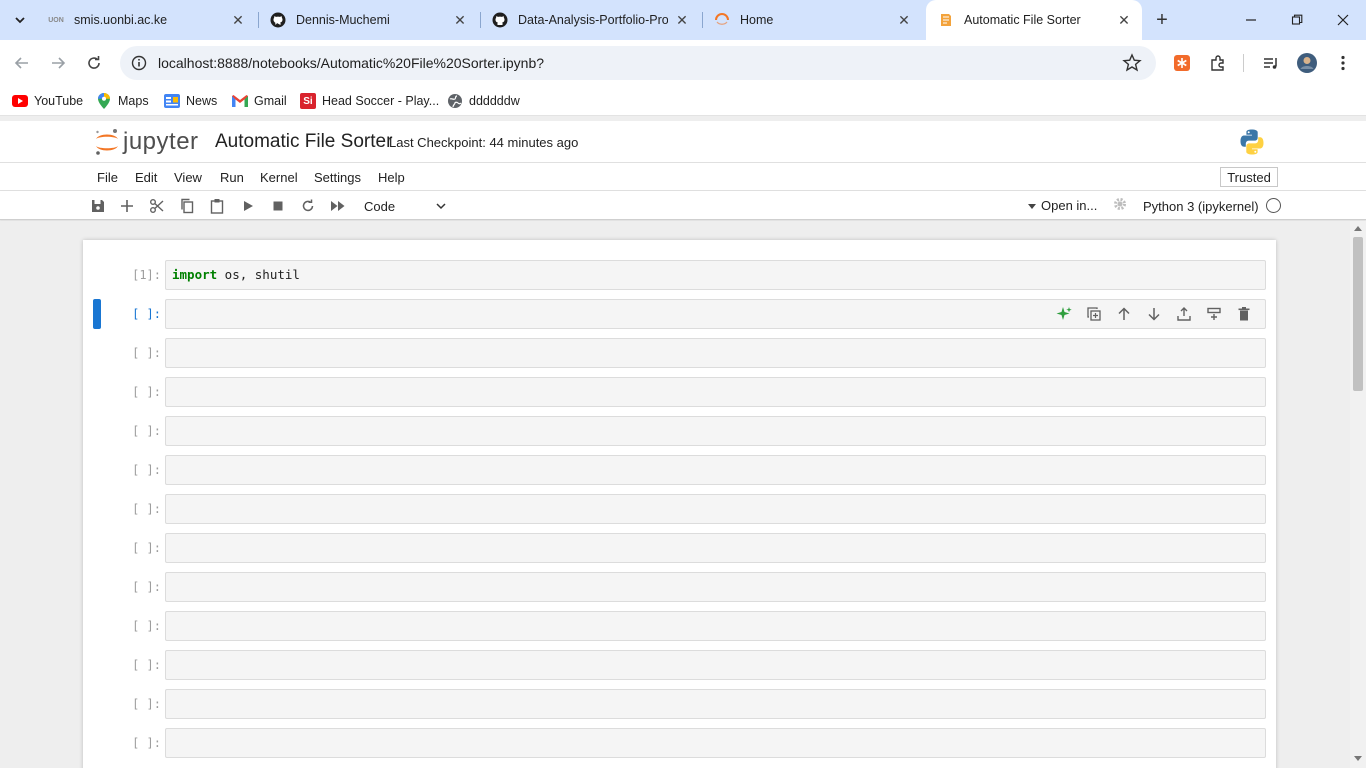 The height and width of the screenshot is (768, 1366). What do you see at coordinates (104, 101) in the screenshot?
I see `maps-icon` at bounding box center [104, 101].